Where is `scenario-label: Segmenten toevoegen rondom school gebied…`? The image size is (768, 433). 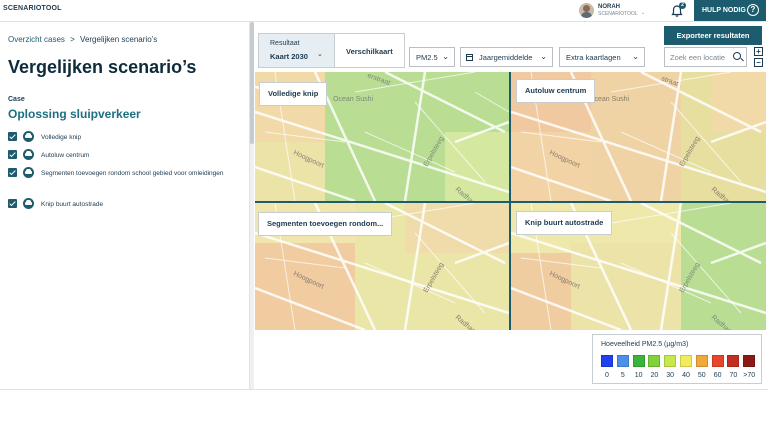 scenario-label: Segmenten toevoegen rondom school gebied… is located at coordinates (132, 173).